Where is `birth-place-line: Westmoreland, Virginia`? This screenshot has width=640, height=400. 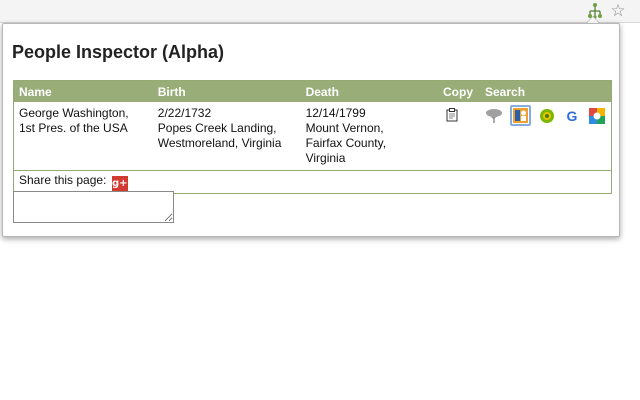 birth-place-line: Westmoreland, Virginia is located at coordinates (219, 143).